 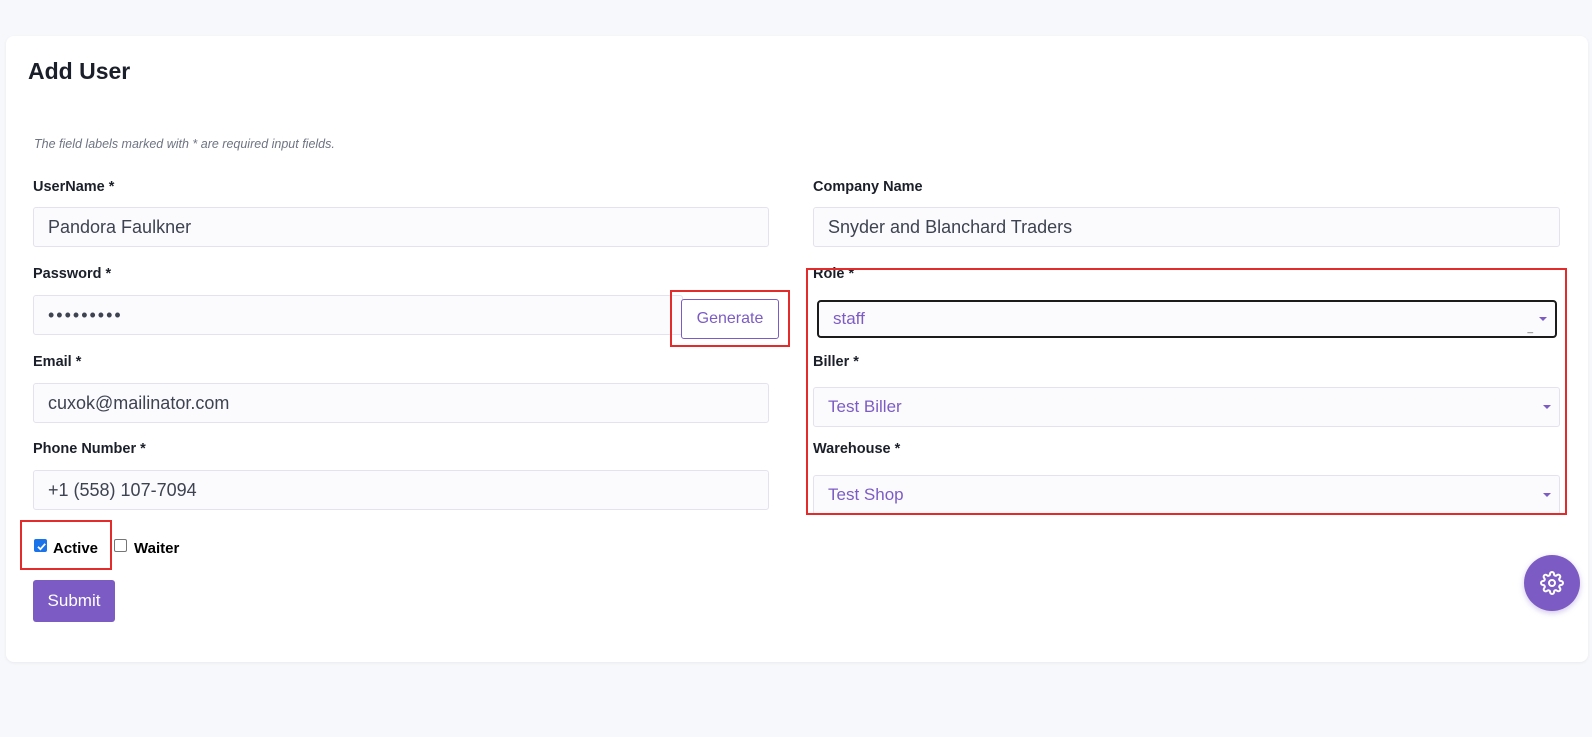 I want to click on email-label: Email *, so click(x=57, y=362).